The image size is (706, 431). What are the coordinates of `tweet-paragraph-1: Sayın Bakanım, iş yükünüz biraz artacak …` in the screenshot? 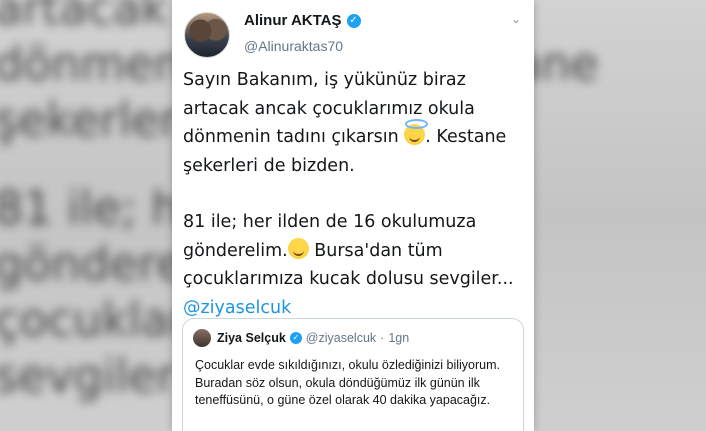 It's located at (354, 123).